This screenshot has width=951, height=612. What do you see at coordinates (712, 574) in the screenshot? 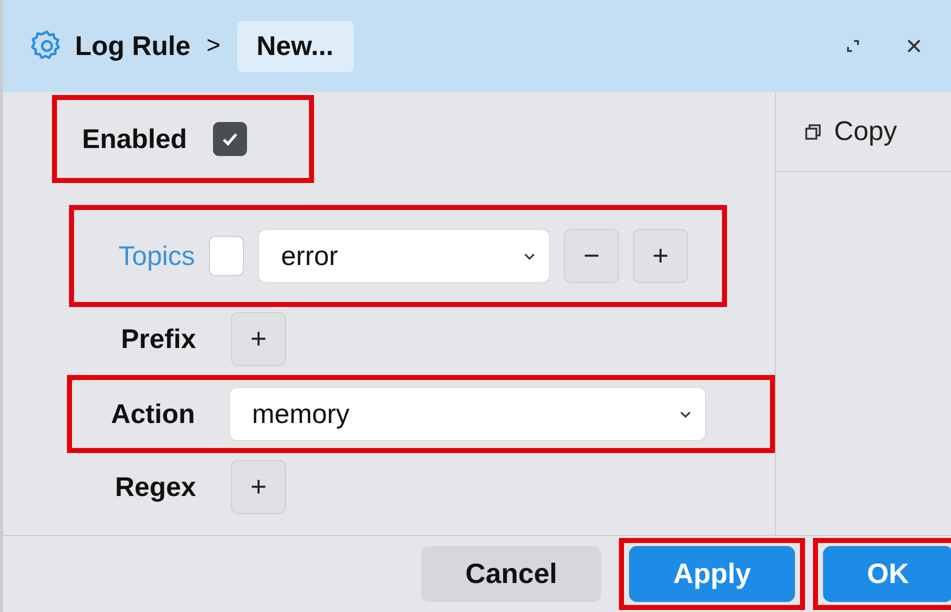
I see `dialog-button: Apply` at bounding box center [712, 574].